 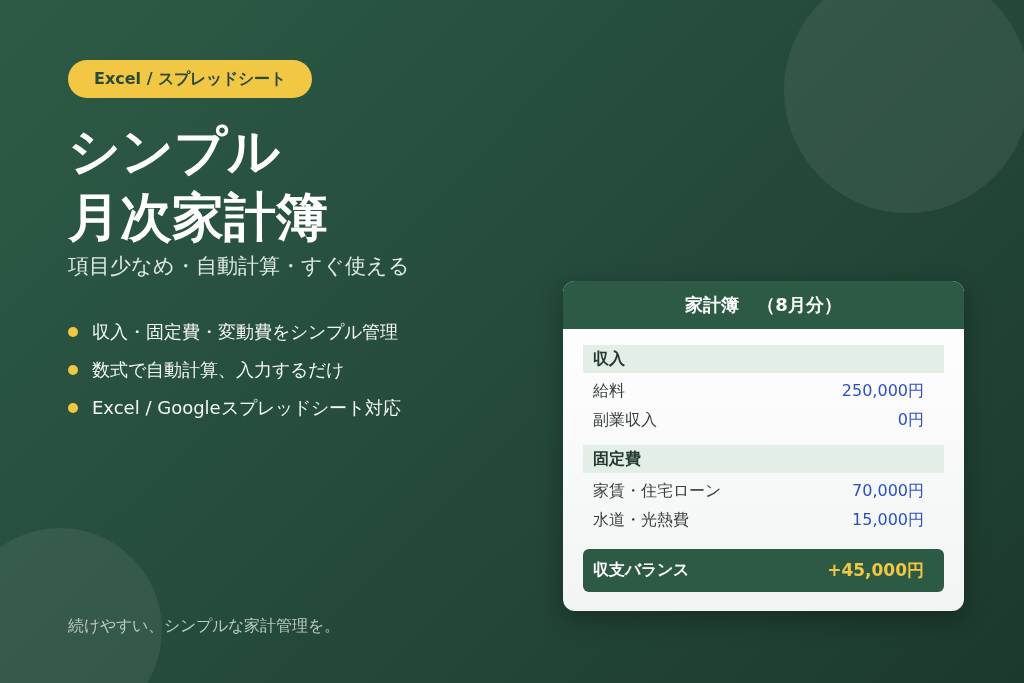 I want to click on feature-text: Excel / Googleスプレッドシート対応, so click(x=246, y=408).